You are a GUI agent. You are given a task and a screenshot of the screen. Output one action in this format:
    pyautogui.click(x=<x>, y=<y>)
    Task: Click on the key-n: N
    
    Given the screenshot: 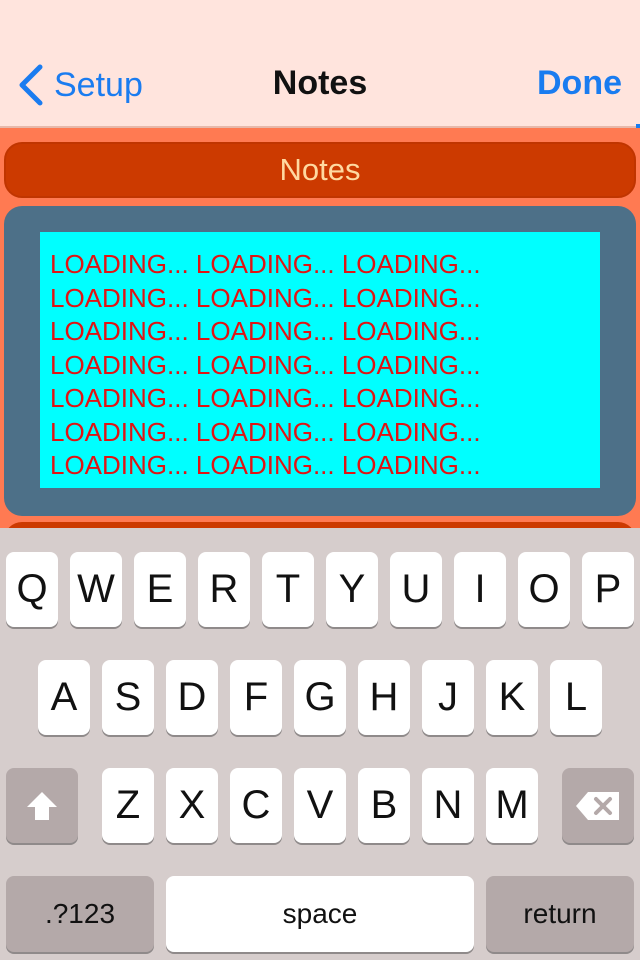 What is the action you would take?
    pyautogui.click(x=448, y=805)
    